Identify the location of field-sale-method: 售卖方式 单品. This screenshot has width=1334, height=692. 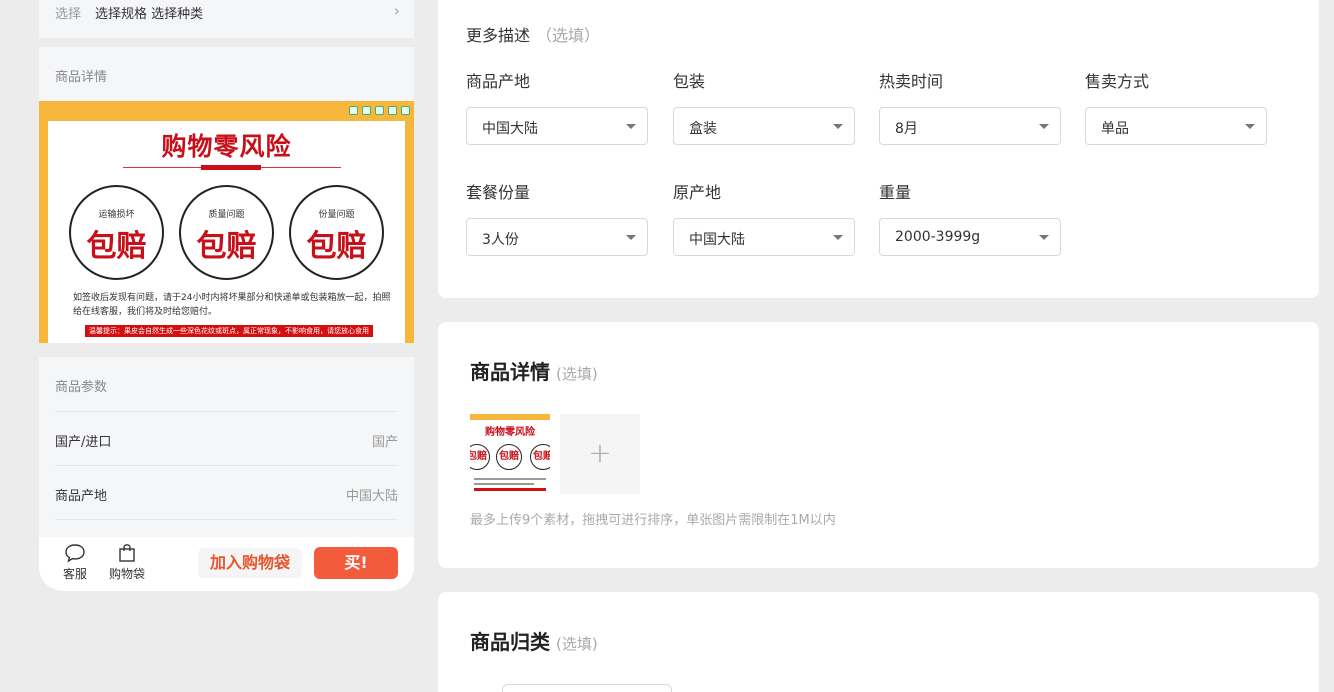
(1176, 108).